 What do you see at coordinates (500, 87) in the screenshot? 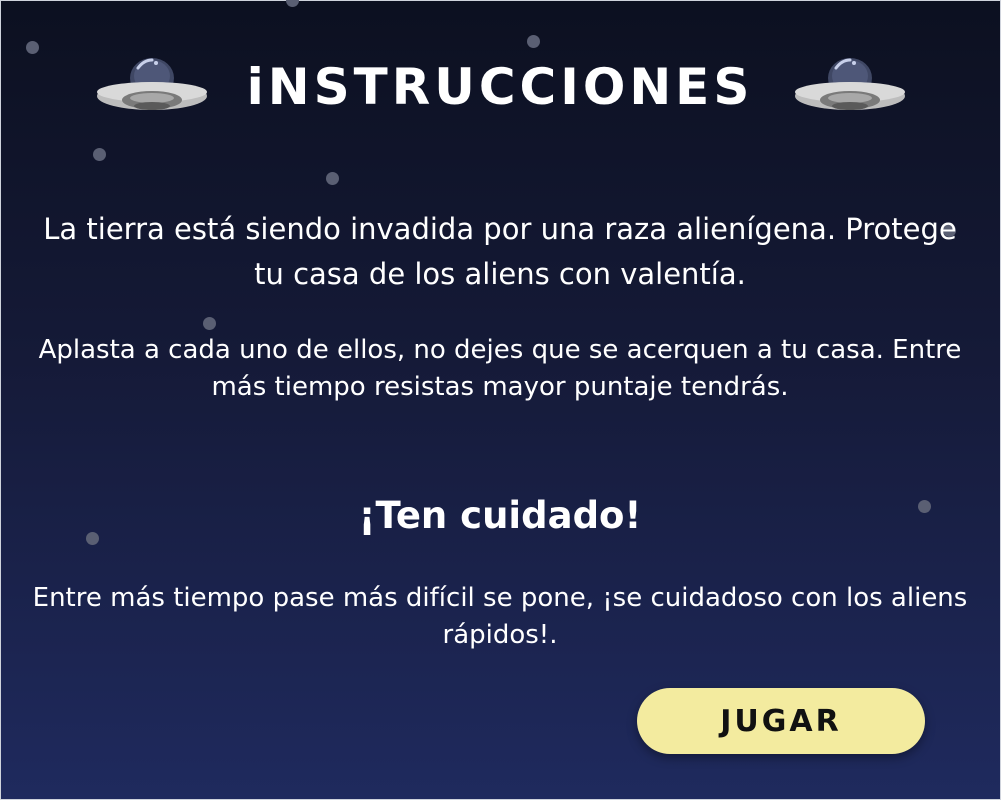
I see `page-title: iNSTRUCCIONES` at bounding box center [500, 87].